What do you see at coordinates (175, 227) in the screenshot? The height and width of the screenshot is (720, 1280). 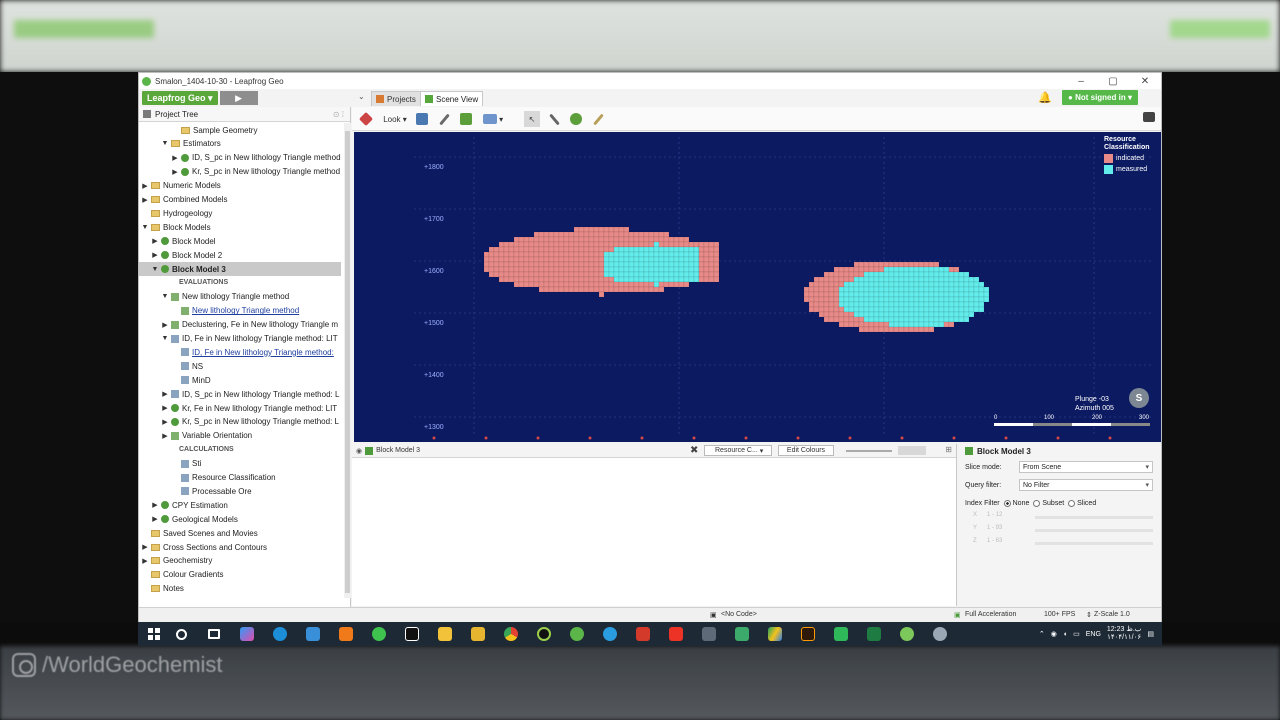 I see `tree-item: ▼ Block Models` at bounding box center [175, 227].